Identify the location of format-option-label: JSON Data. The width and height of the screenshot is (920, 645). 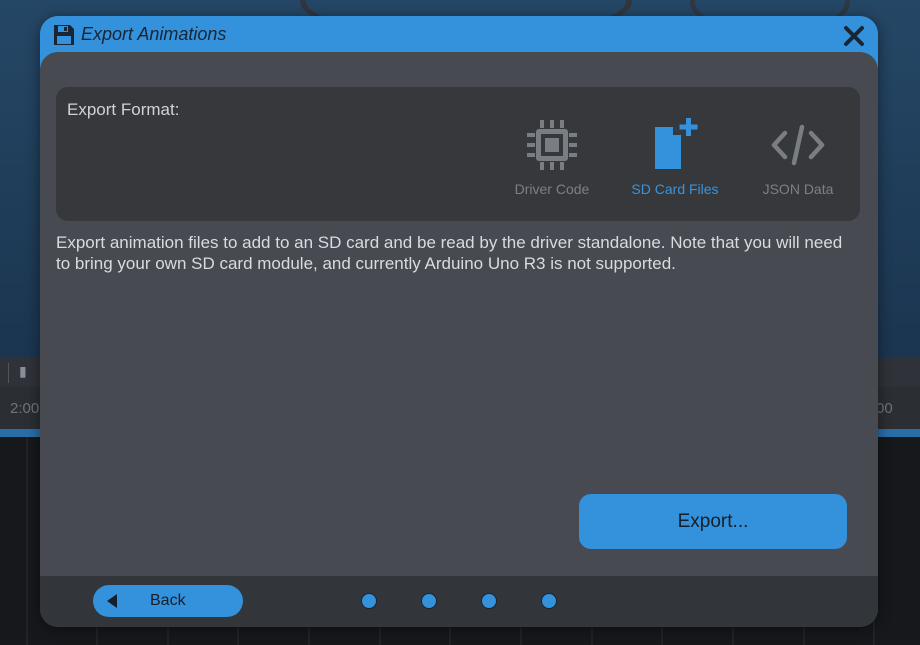
(798, 189).